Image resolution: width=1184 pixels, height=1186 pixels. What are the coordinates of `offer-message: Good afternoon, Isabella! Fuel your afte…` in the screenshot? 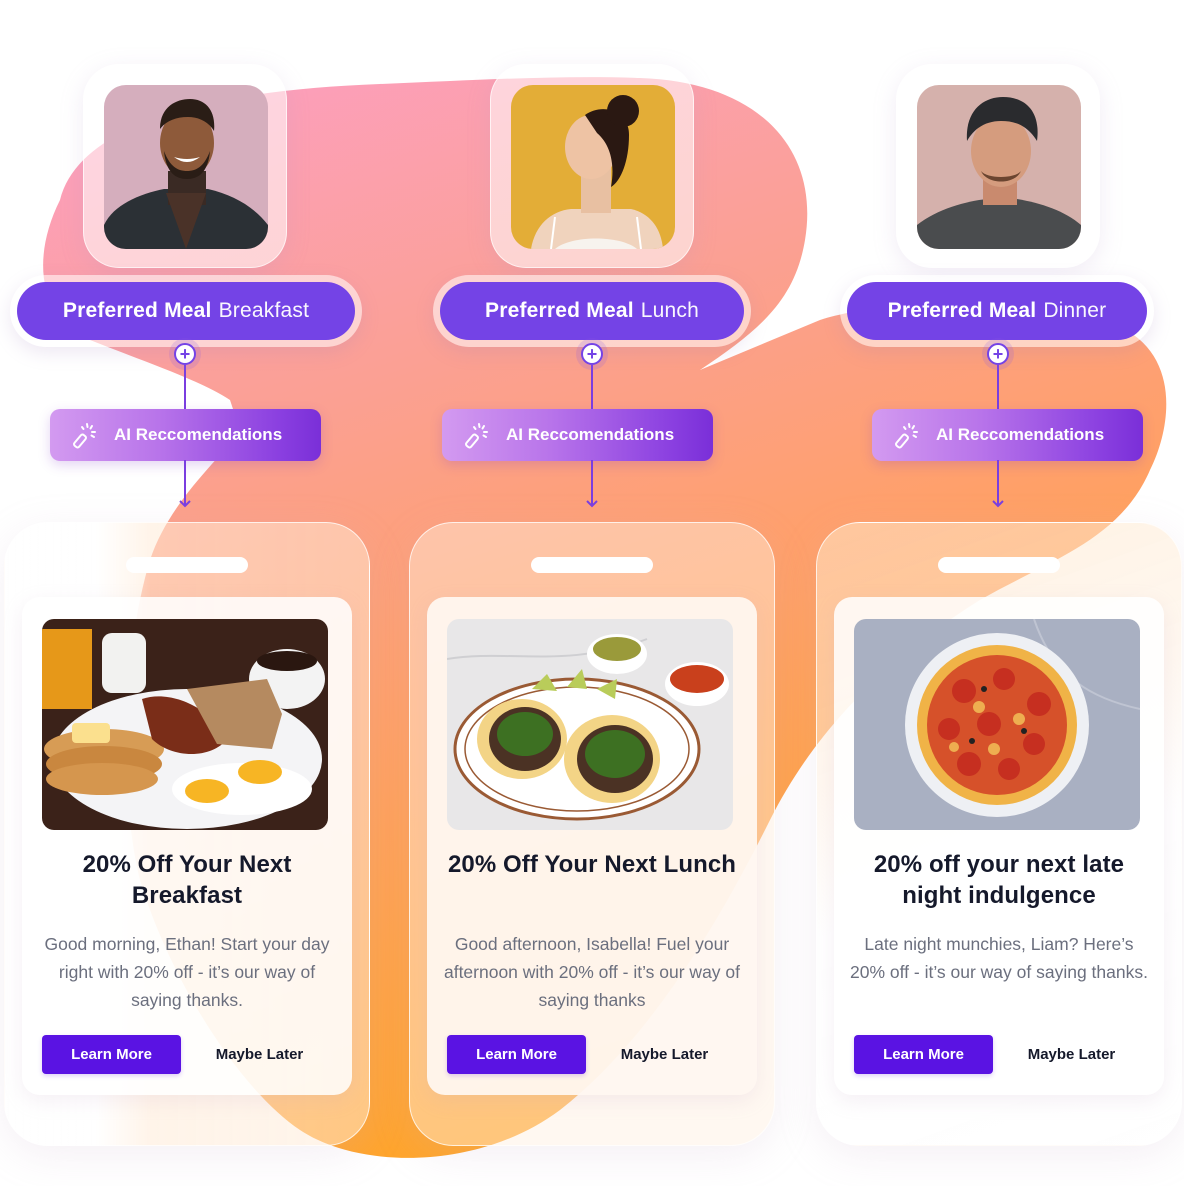 It's located at (592, 972).